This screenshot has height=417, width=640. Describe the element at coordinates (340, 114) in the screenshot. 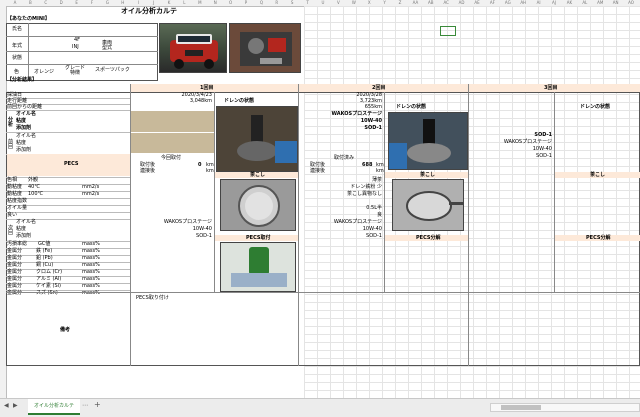

I see `round2-oil-name: WAKOSプロステージ` at that location.